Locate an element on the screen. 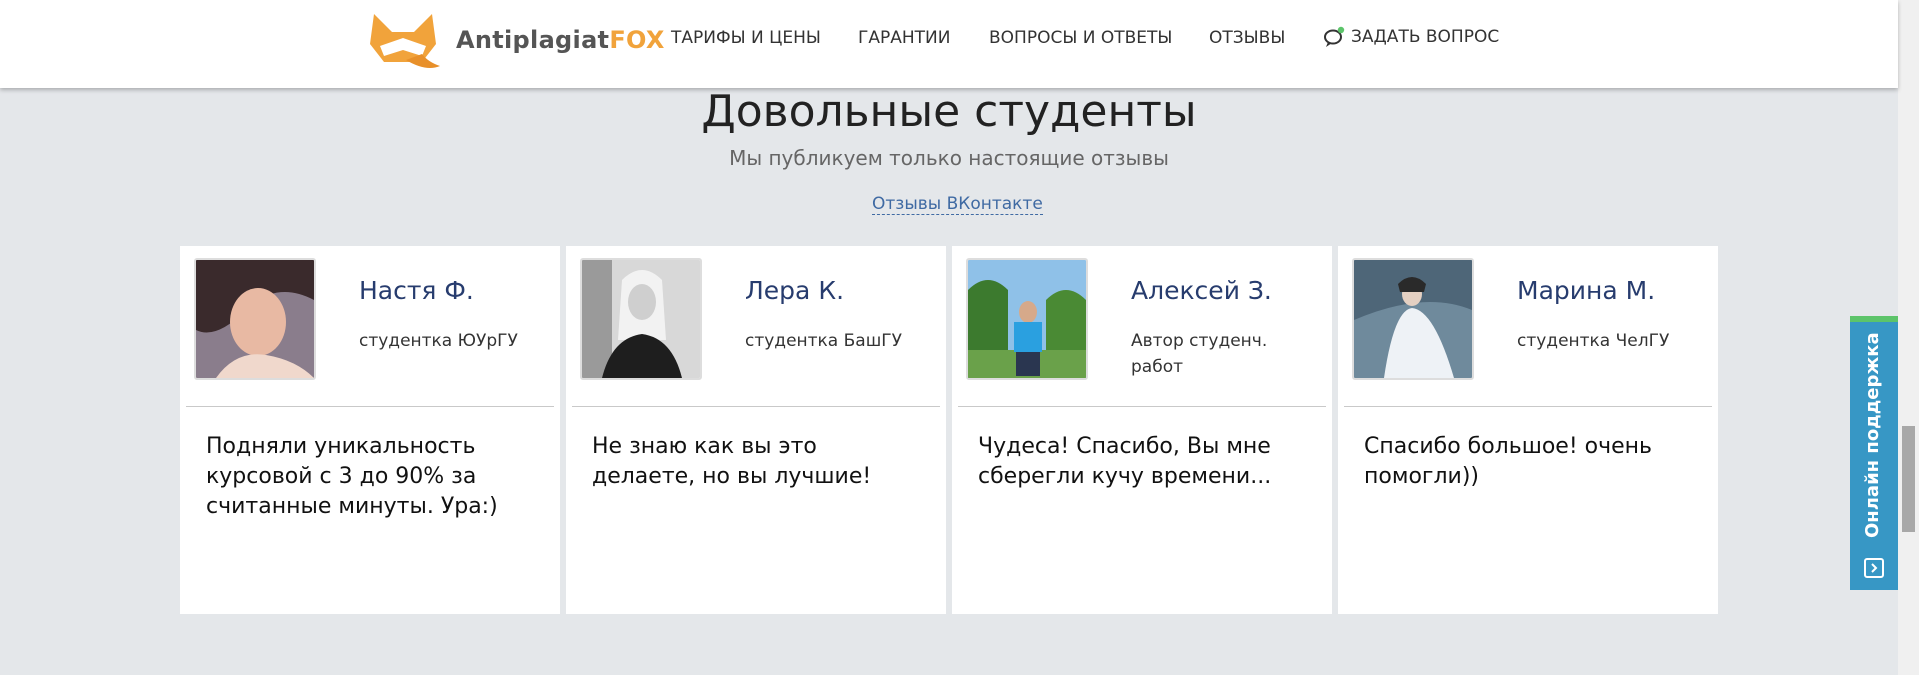 This screenshot has width=1919, height=675. nav-ask-question: ЗАДАТЬ ВОПРОС is located at coordinates (1411, 37).